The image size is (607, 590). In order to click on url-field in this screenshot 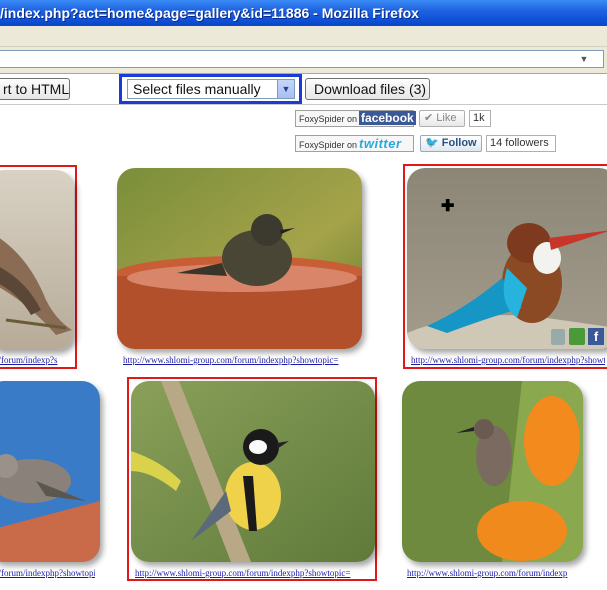, I will do `click(302, 59)`.